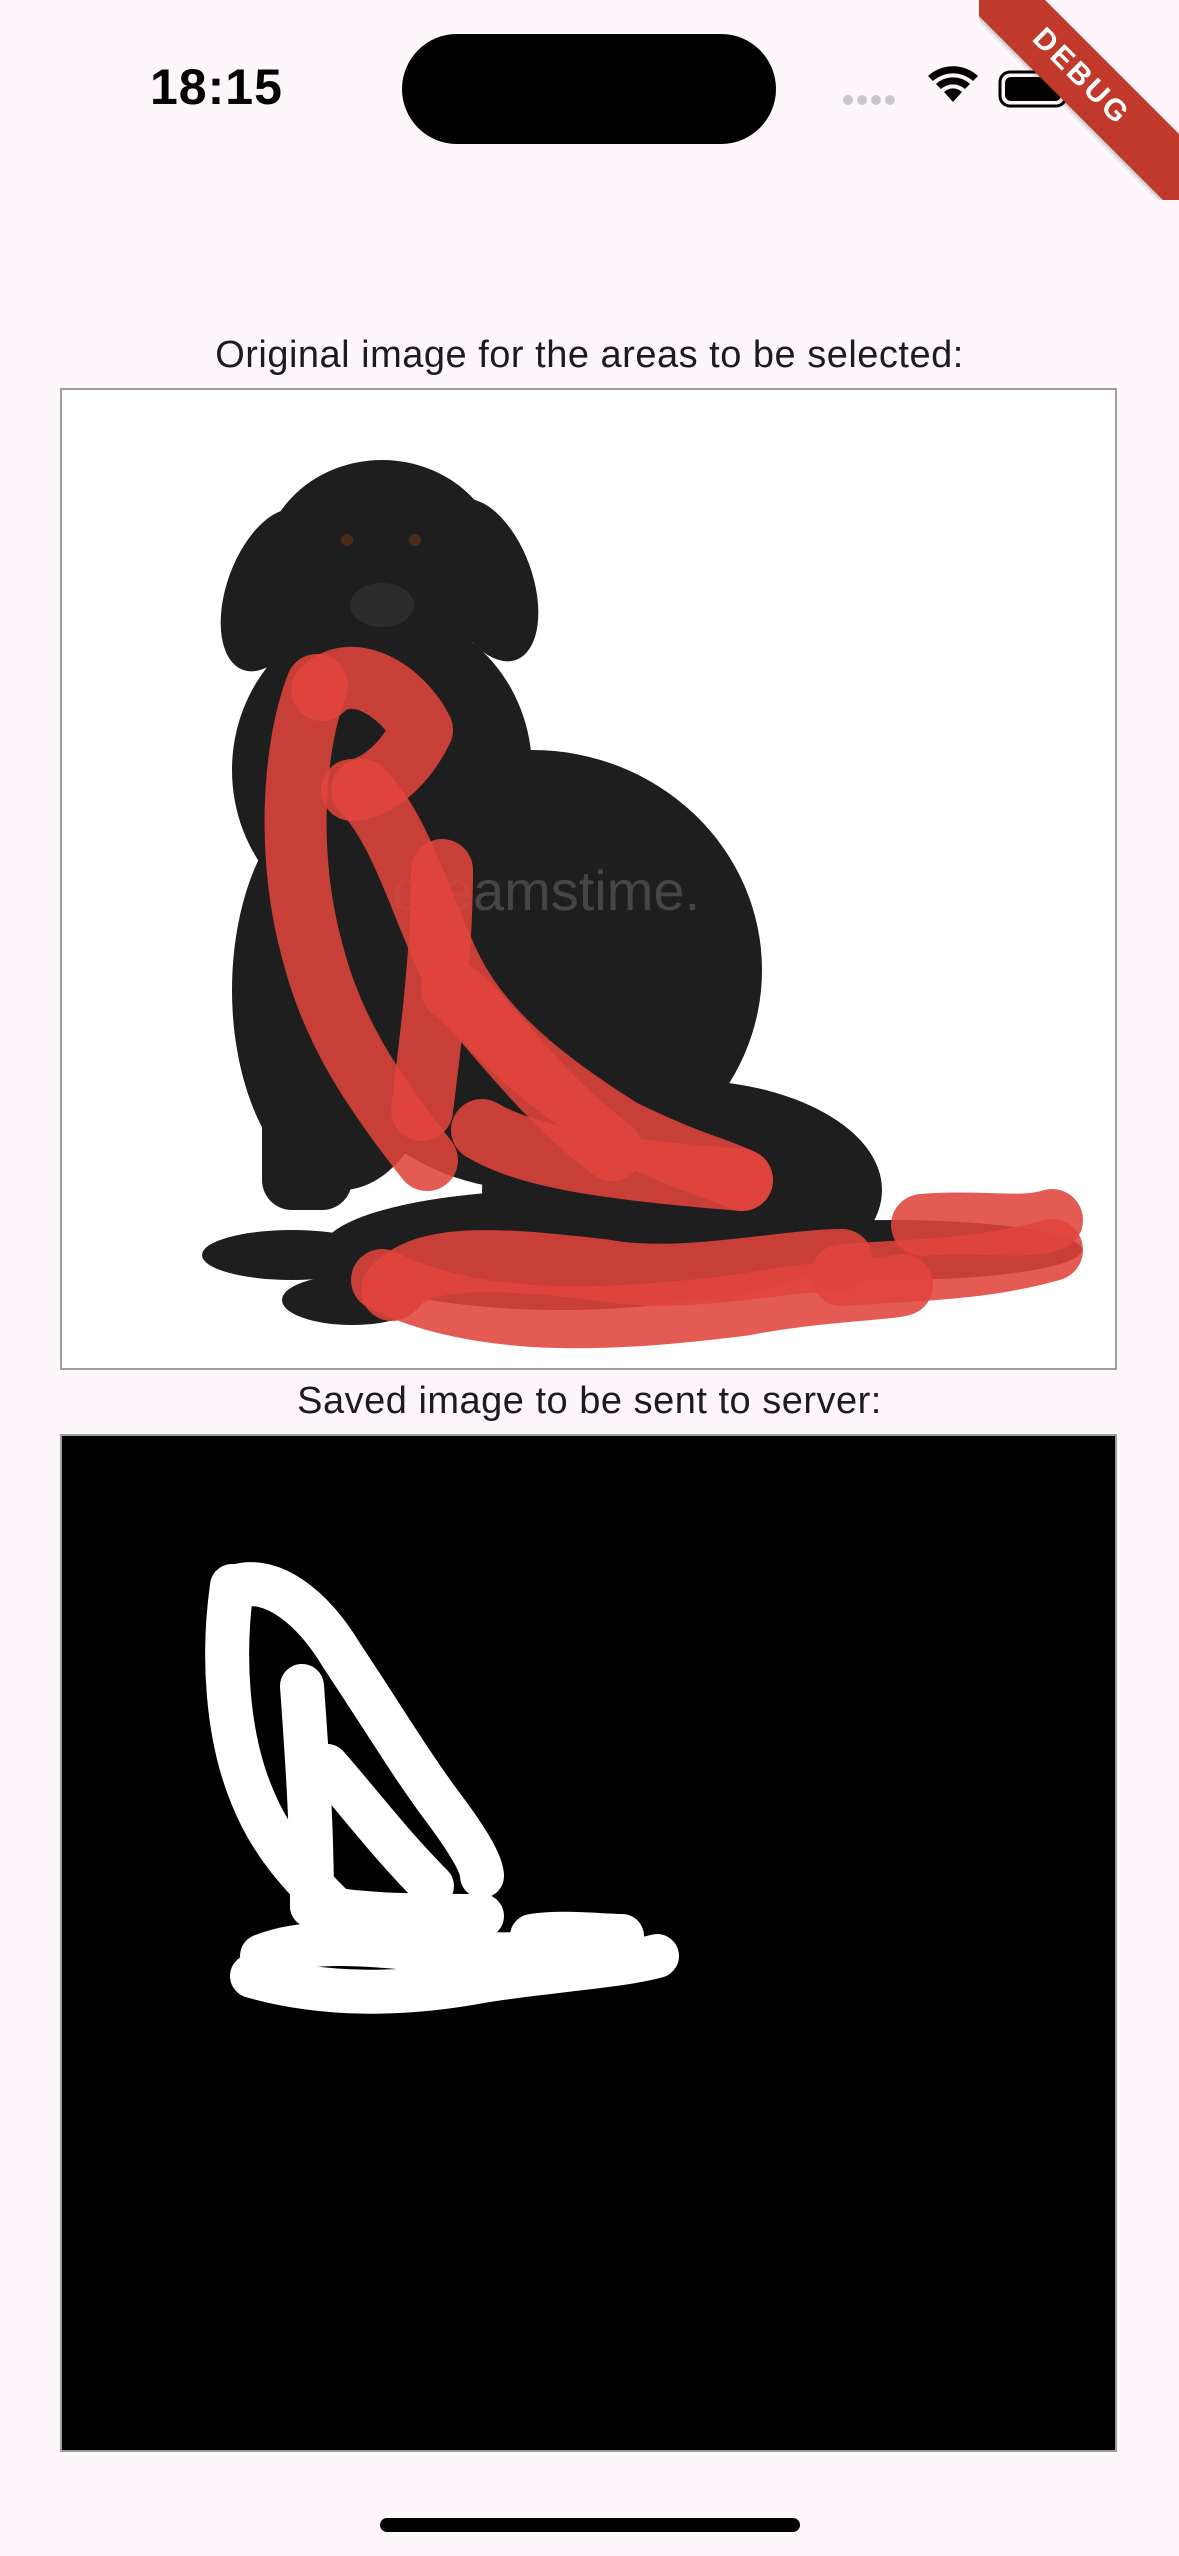 This screenshot has width=1179, height=2556. I want to click on debug-banner-wrap: DEBUG, so click(1079, 100).